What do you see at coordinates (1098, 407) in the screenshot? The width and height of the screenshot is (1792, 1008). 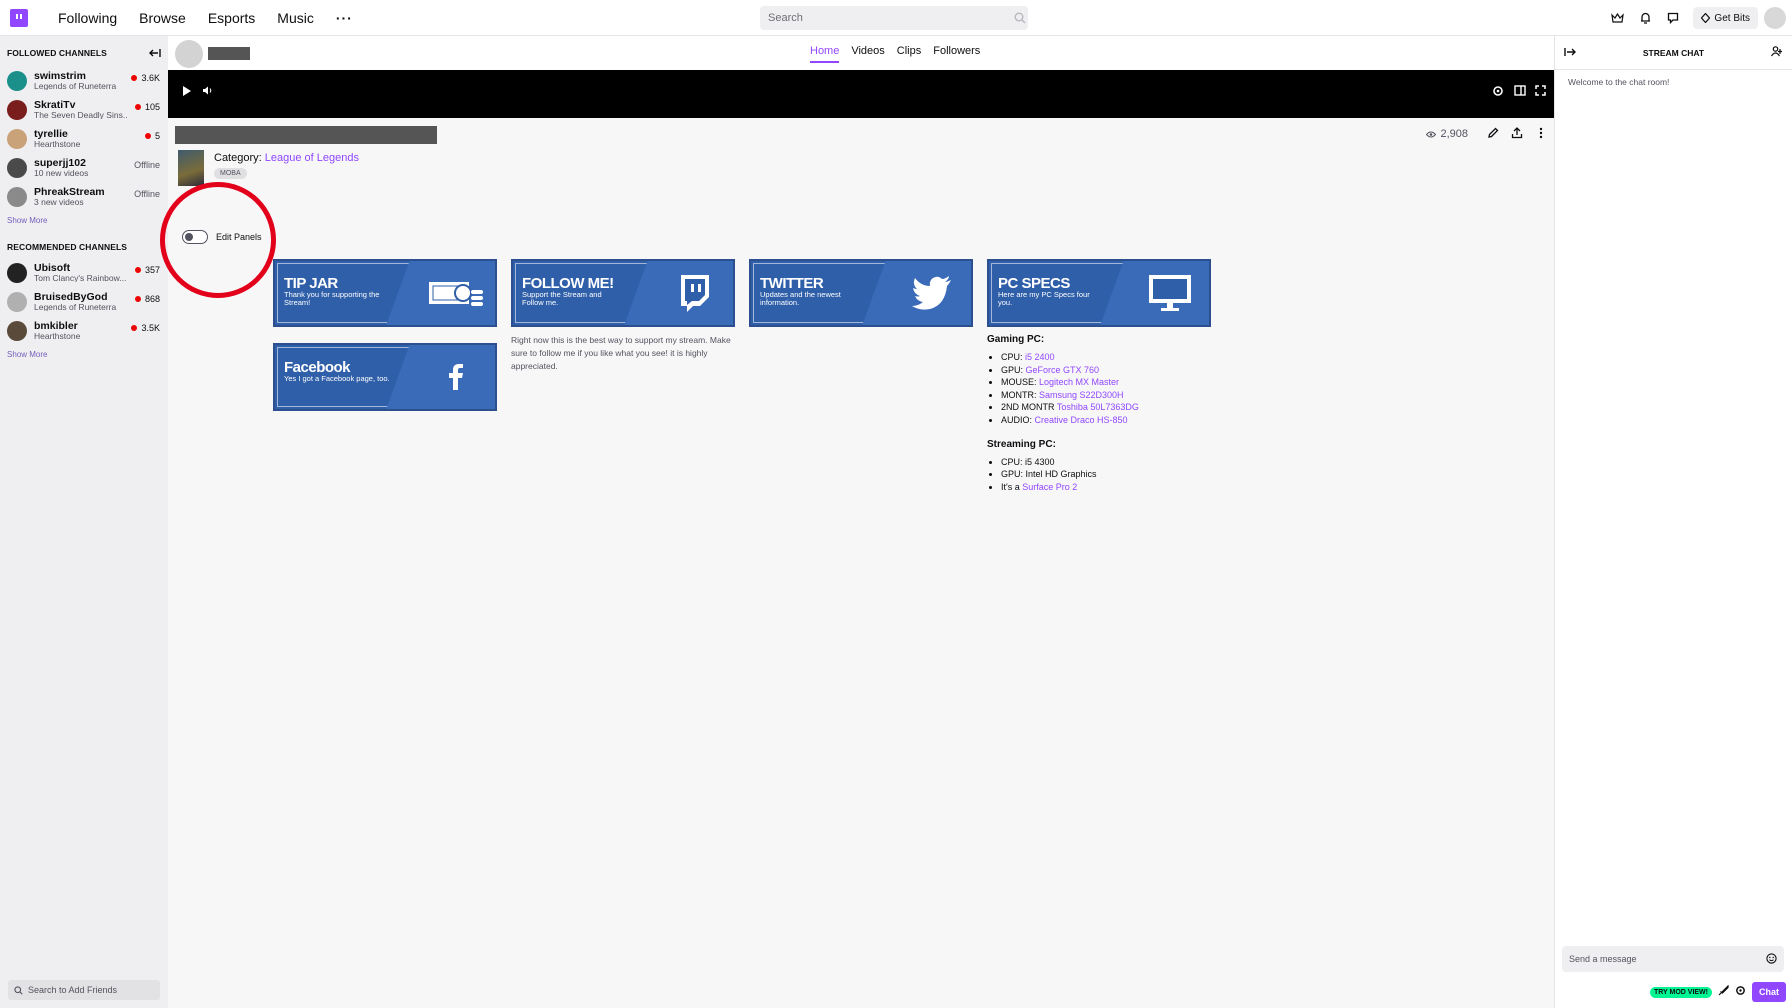 I see `spec-link: Toshiba 50L7363DG` at bounding box center [1098, 407].